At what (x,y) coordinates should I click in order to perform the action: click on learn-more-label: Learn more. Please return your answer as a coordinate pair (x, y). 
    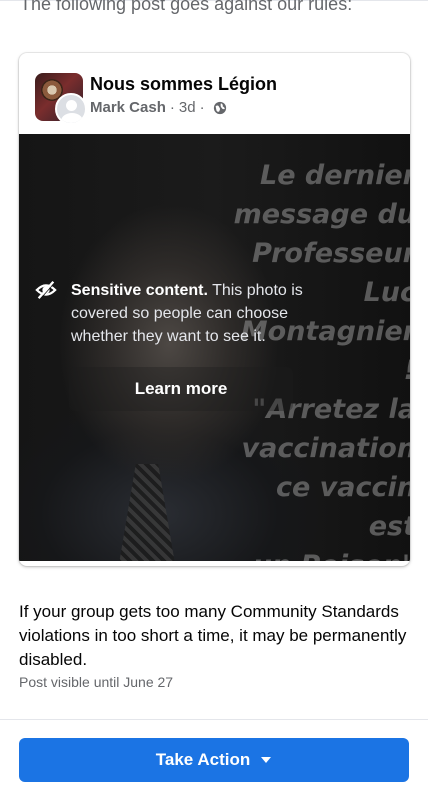
    Looking at the image, I should click on (181, 388).